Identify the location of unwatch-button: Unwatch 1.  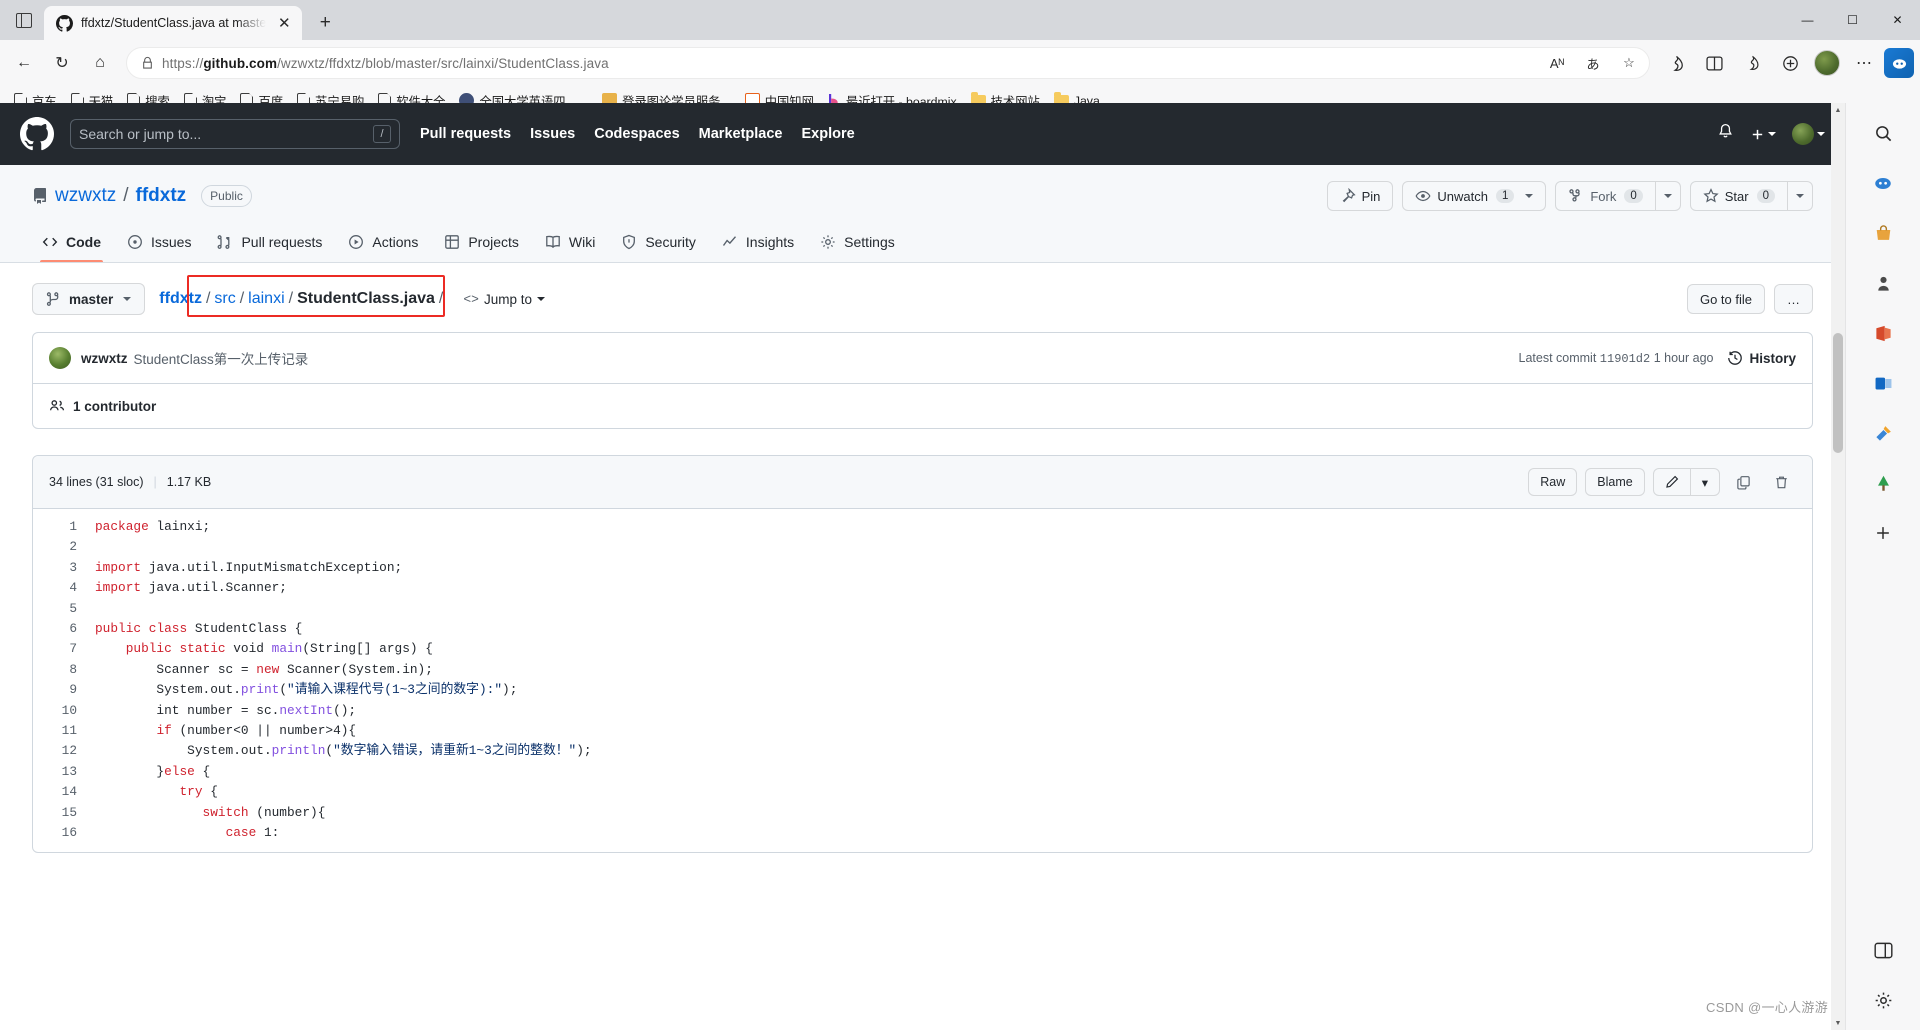
(1474, 196).